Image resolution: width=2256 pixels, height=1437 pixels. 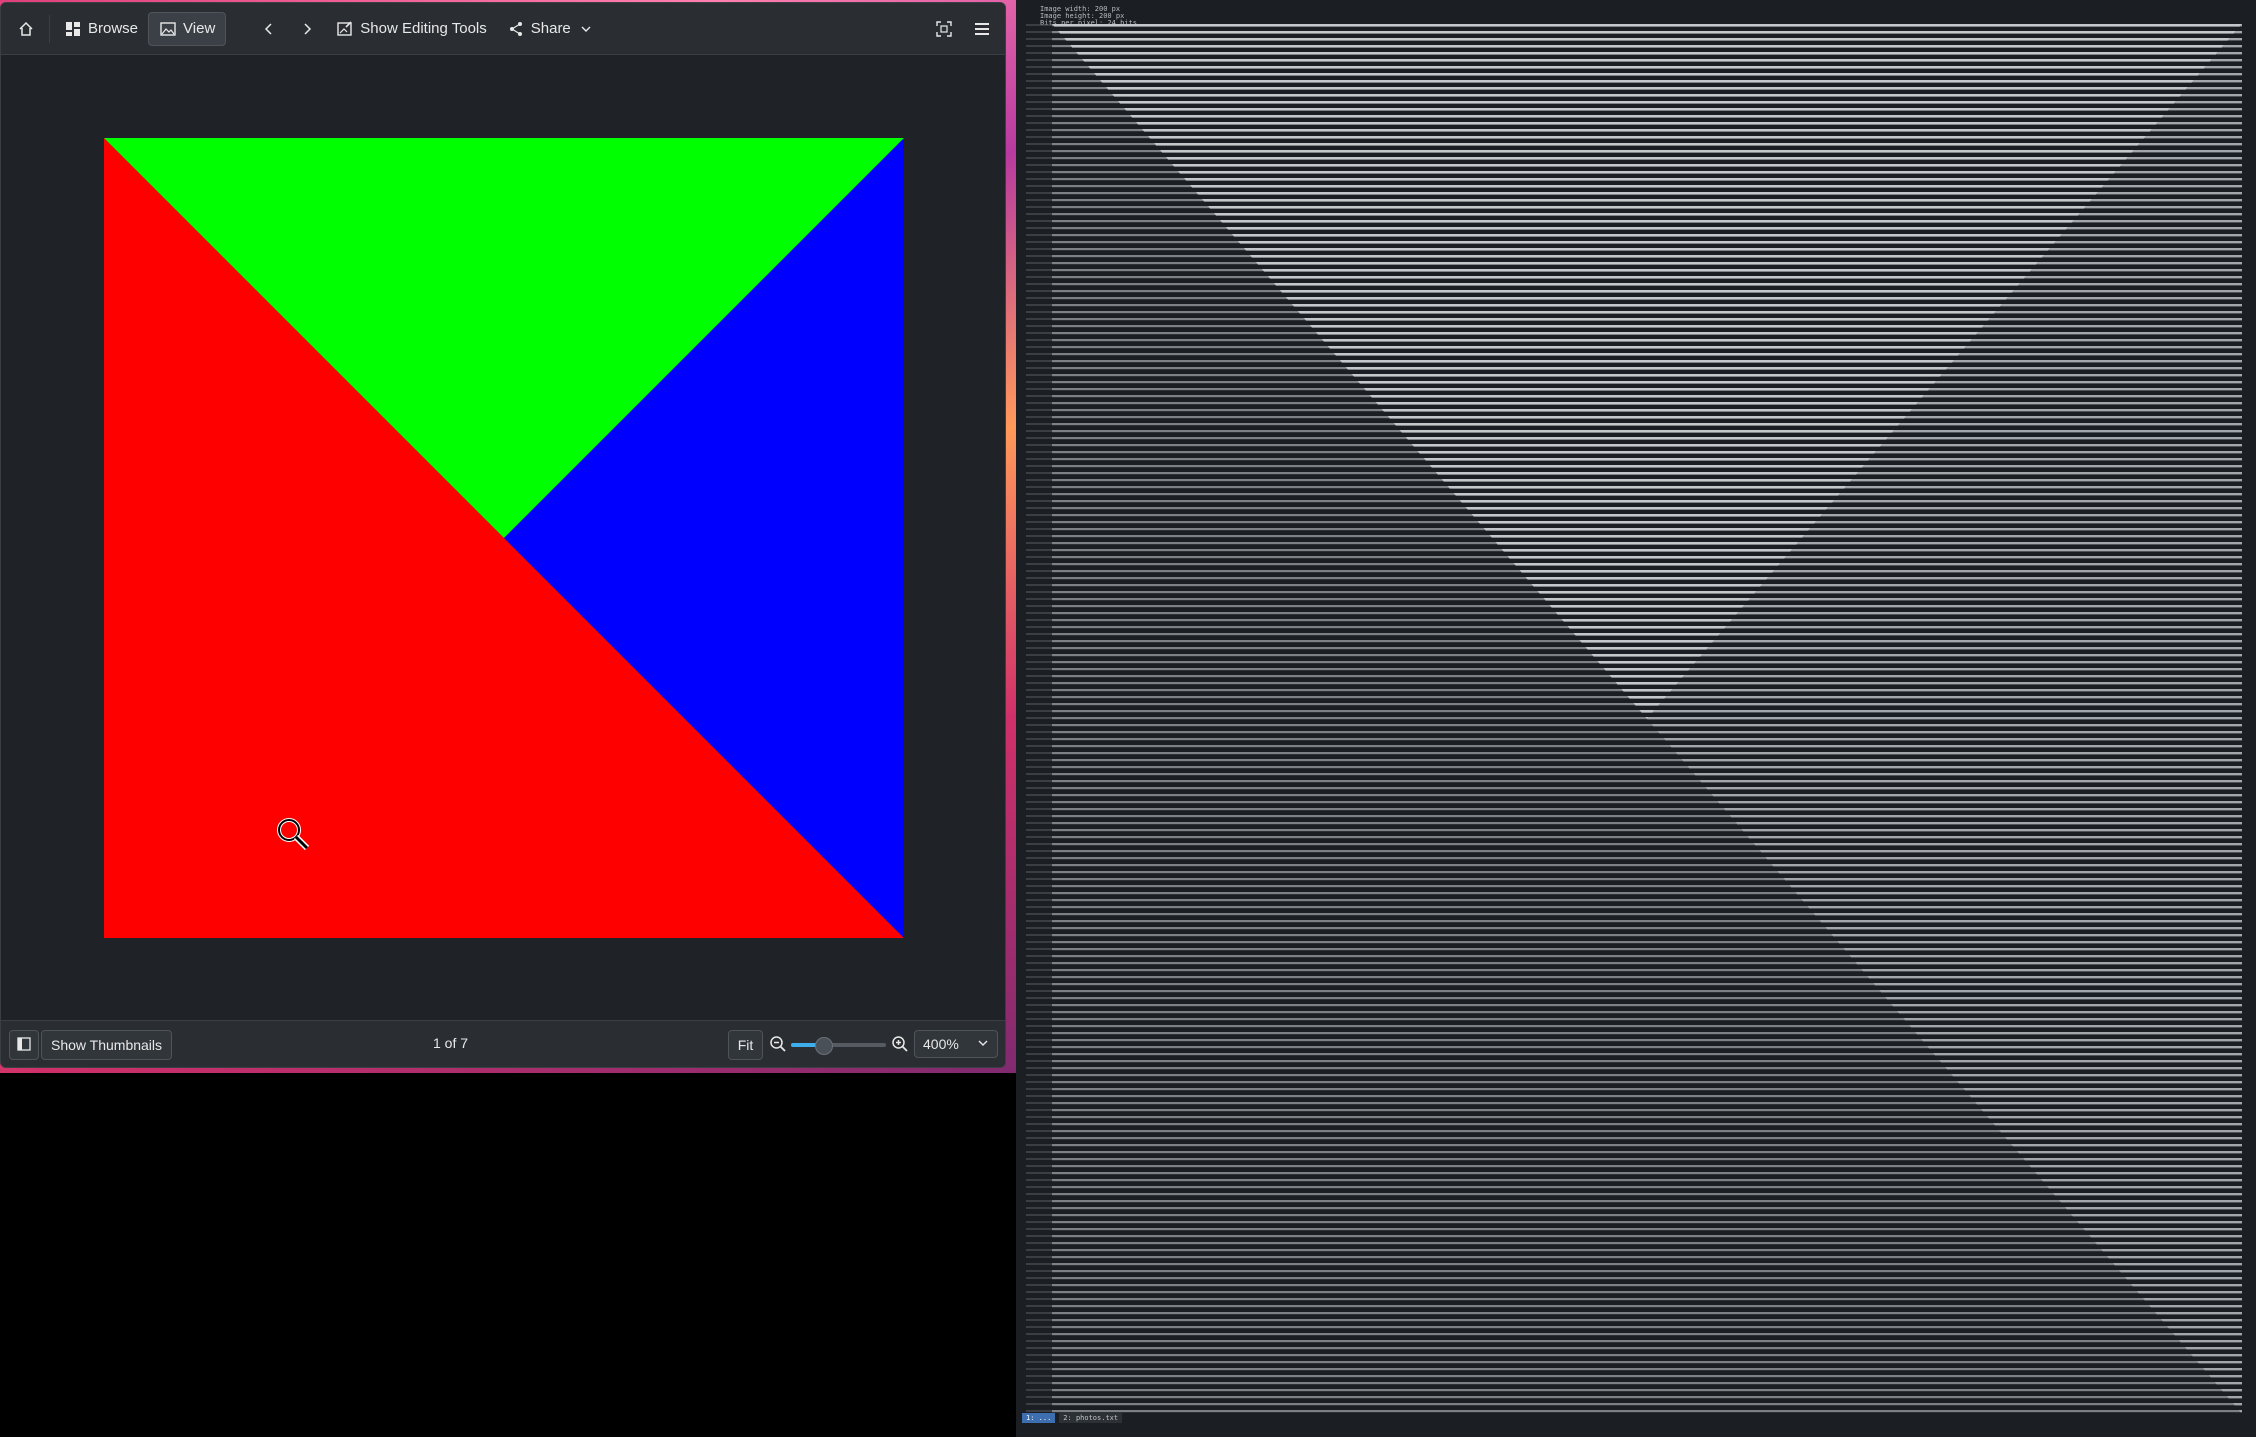 I want to click on browse-button: Browse, so click(x=101, y=29).